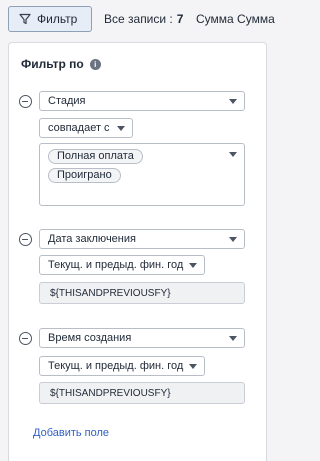 This screenshot has width=320, height=461. What do you see at coordinates (142, 239) in the screenshot?
I see `rule-2-field-select: Дата заключения` at bounding box center [142, 239].